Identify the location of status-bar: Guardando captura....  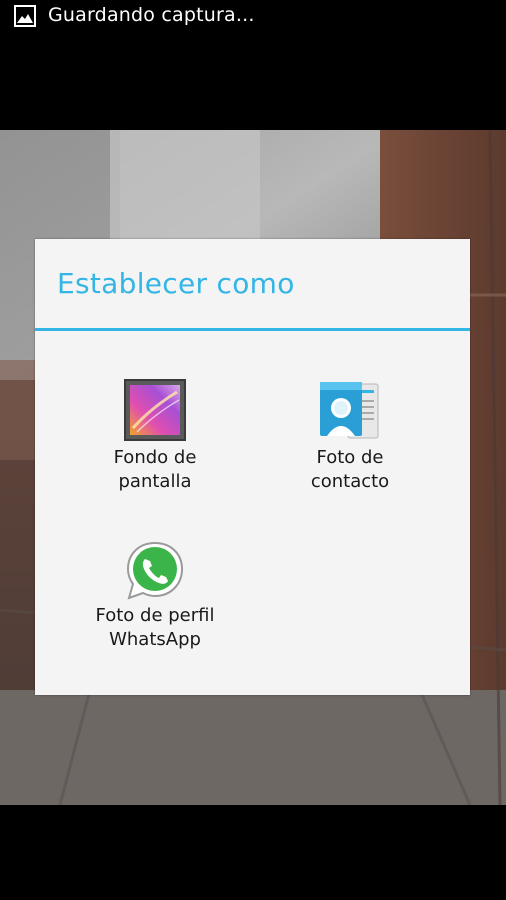
(253, 16).